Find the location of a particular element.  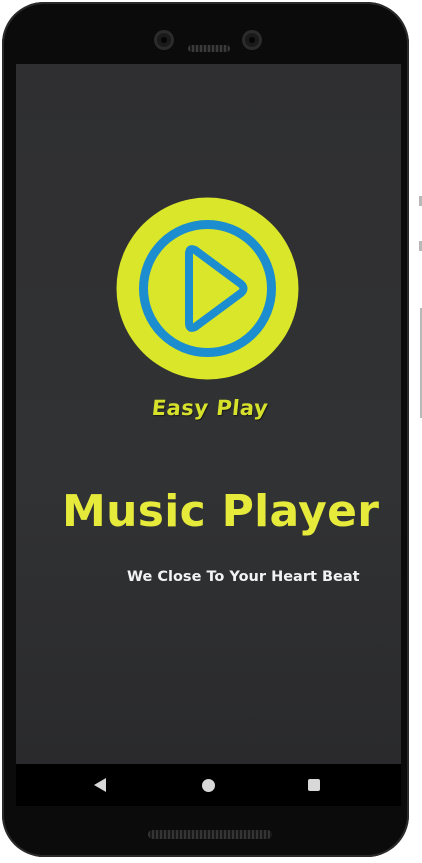

system-nav-bar is located at coordinates (208, 785).